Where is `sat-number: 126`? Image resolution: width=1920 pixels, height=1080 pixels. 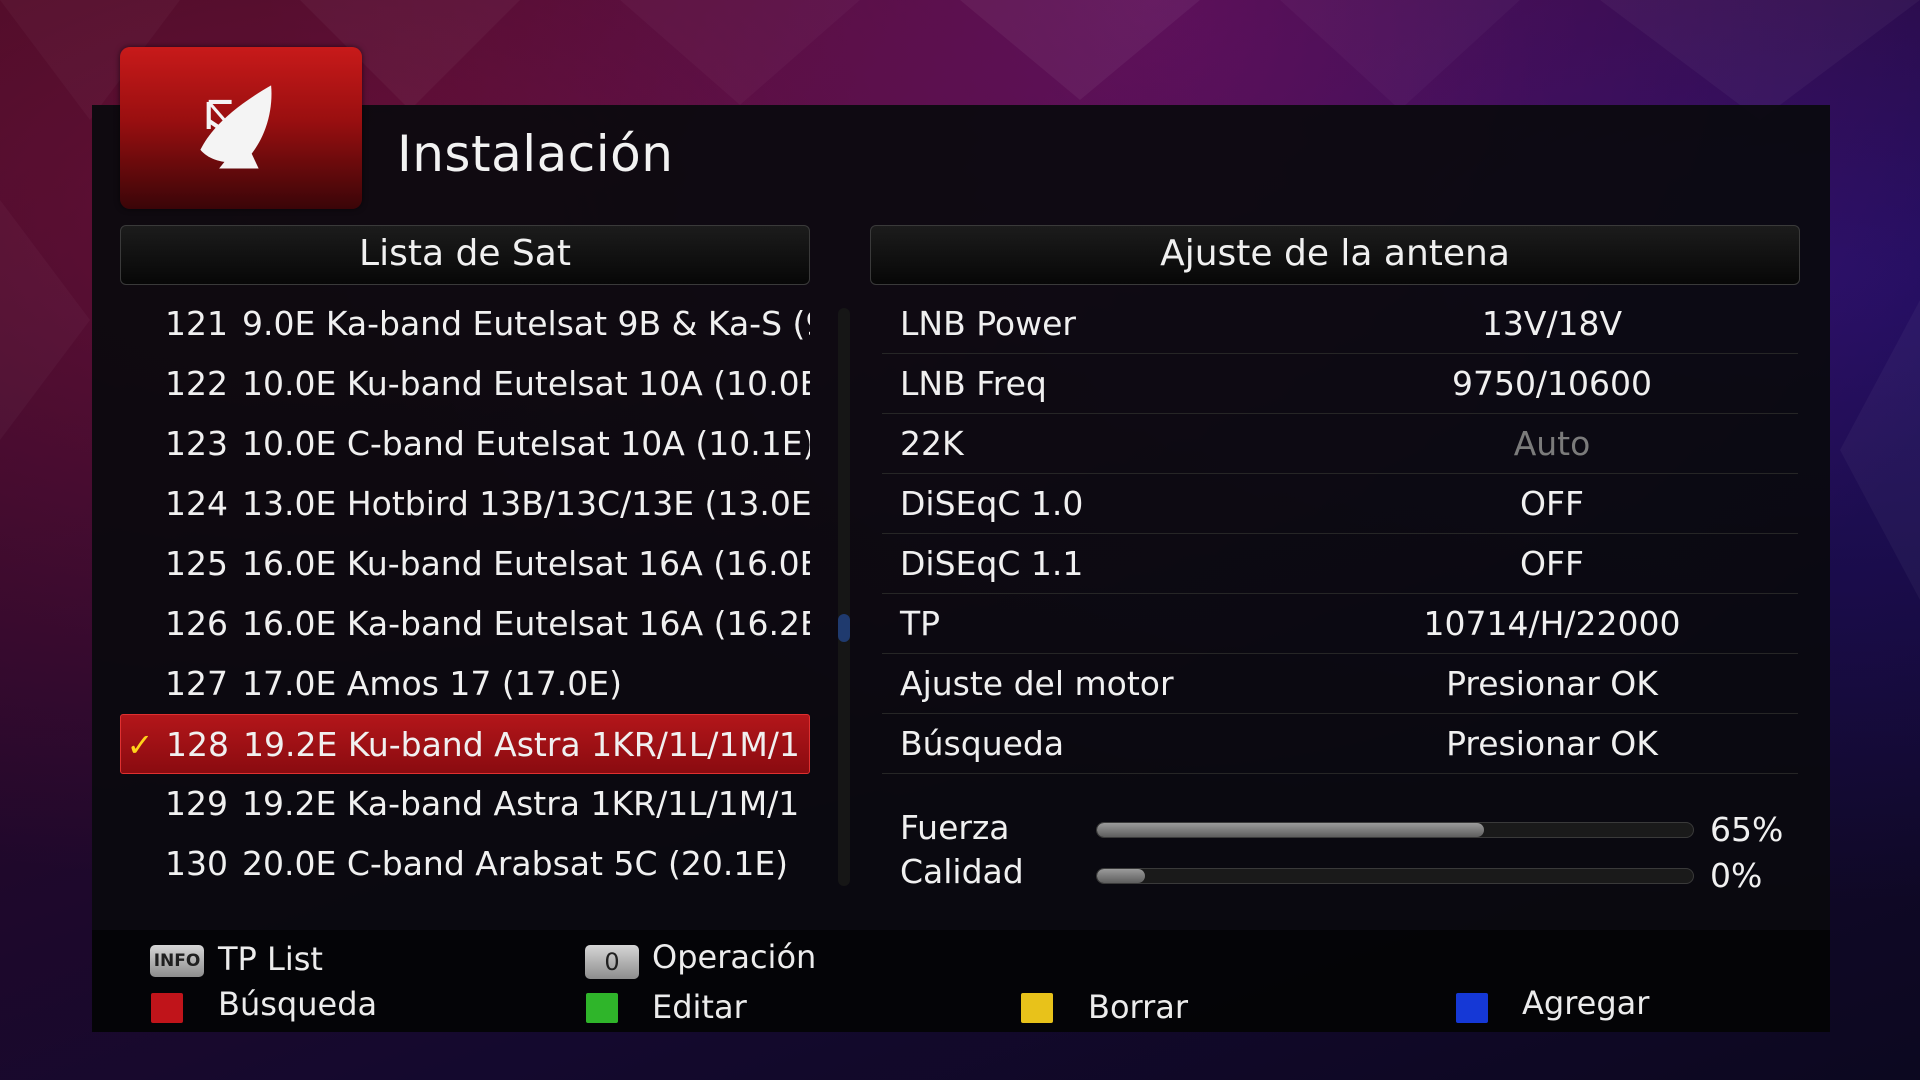 sat-number: 126 is located at coordinates (196, 623).